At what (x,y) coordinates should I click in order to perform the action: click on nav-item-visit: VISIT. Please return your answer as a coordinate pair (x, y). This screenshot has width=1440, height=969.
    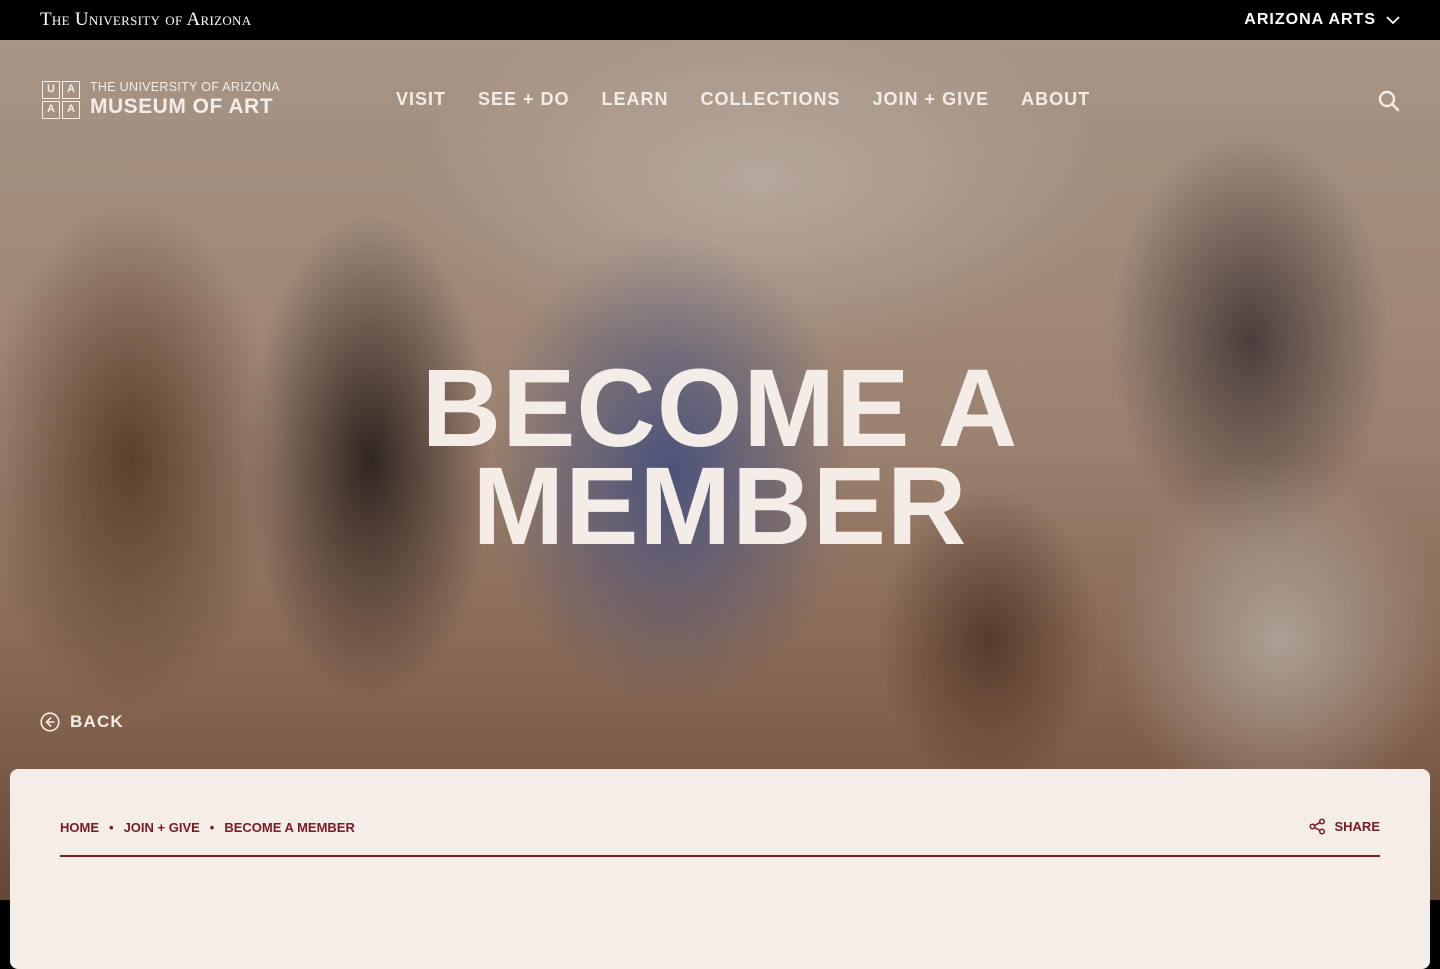
    Looking at the image, I should click on (421, 99).